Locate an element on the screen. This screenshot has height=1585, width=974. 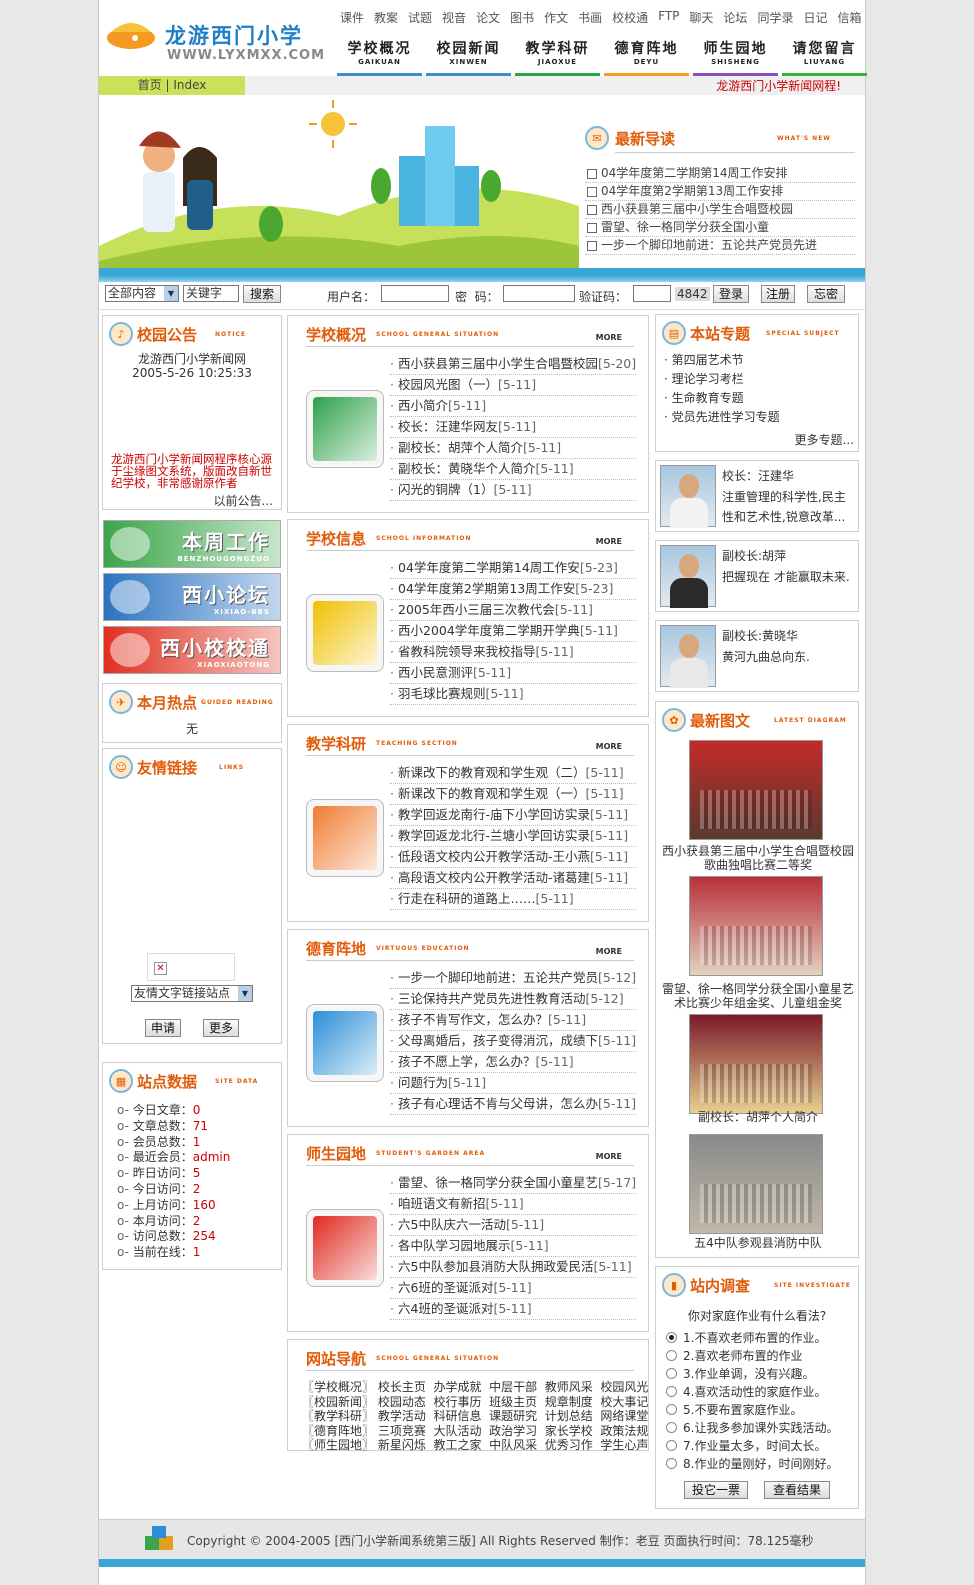
section-item: 雷望、徐一格同学分获全国小童星艺[5-17] is located at coordinates (513, 1183).